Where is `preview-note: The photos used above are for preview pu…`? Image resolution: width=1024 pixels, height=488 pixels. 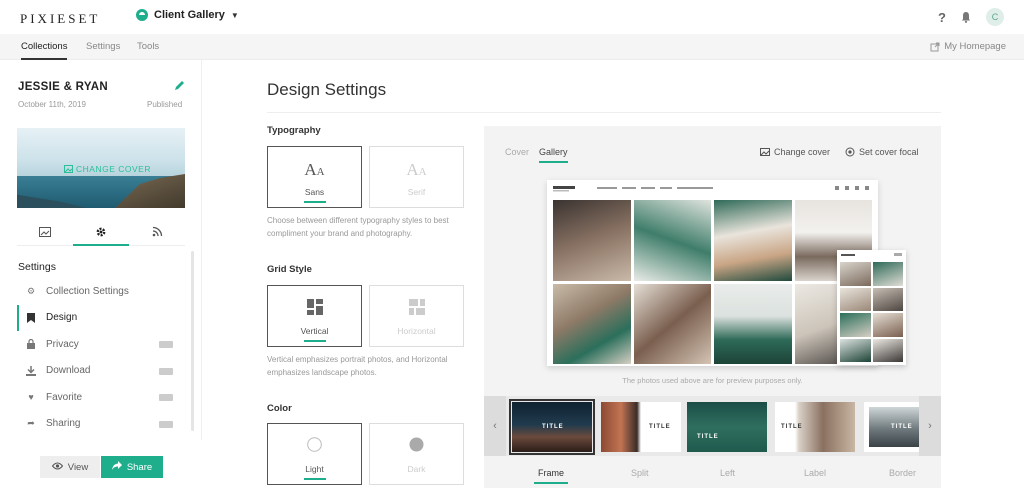 preview-note: The photos used above are for preview pu… is located at coordinates (712, 380).